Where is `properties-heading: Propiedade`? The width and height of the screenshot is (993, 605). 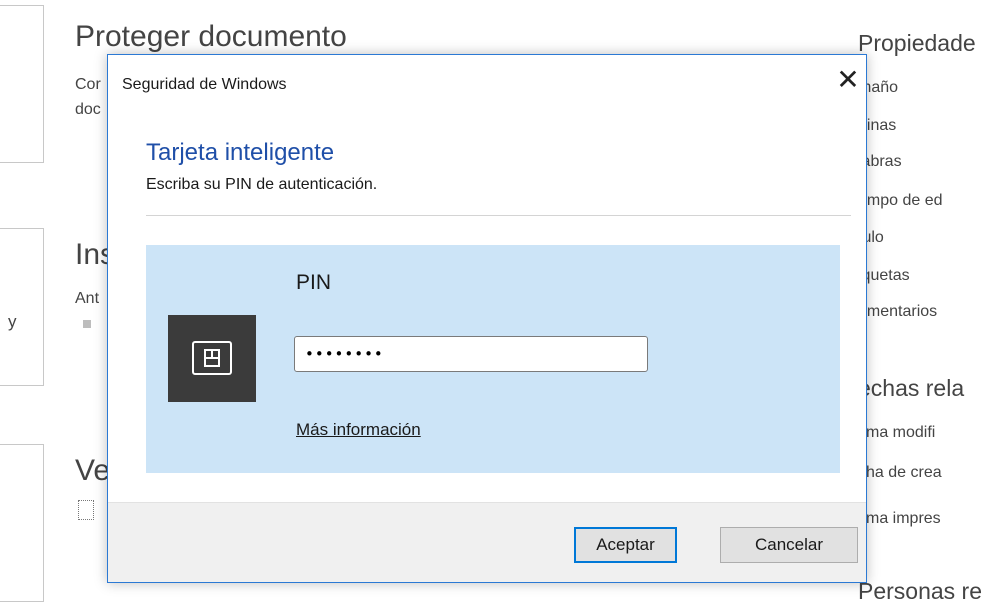 properties-heading: Propiedade is located at coordinates (917, 43).